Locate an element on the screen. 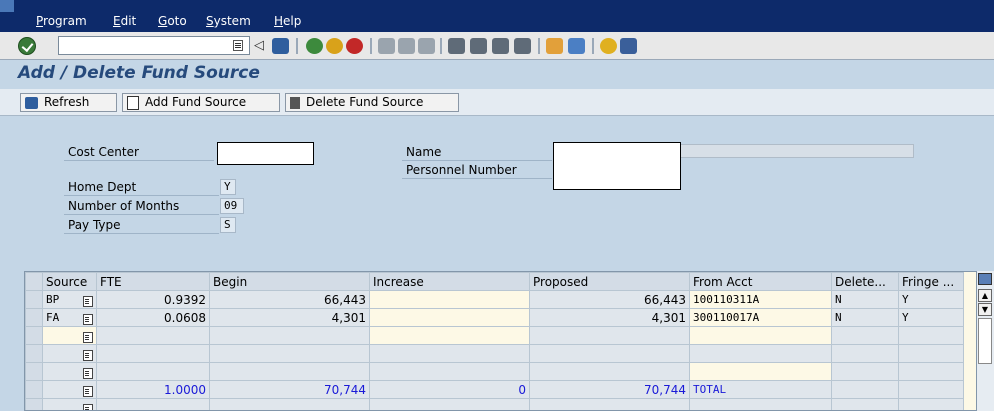  number-of-months-label: Number of Months is located at coordinates (141, 206).